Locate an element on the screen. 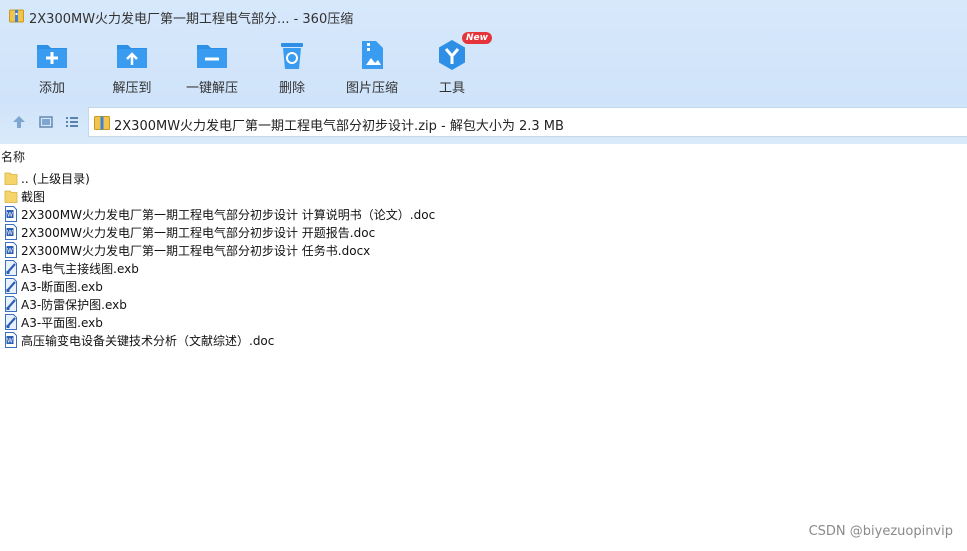 The width and height of the screenshot is (967, 551). list-item: A3-断面图.exb is located at coordinates (483, 286).